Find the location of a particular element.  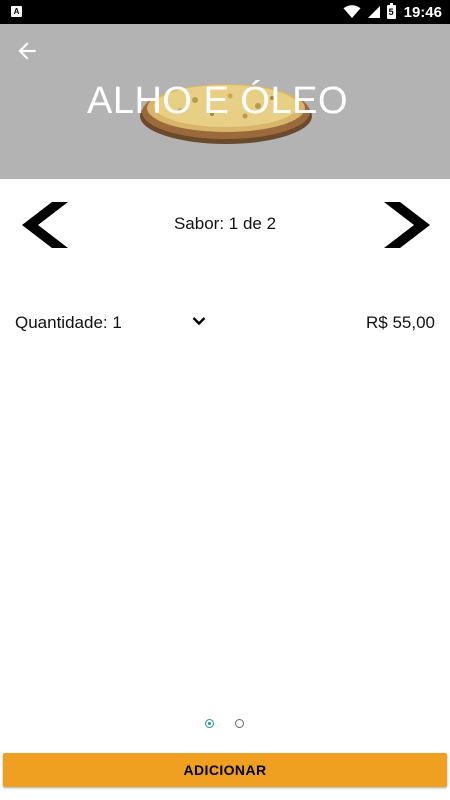

page-indicator is located at coordinates (225, 725).